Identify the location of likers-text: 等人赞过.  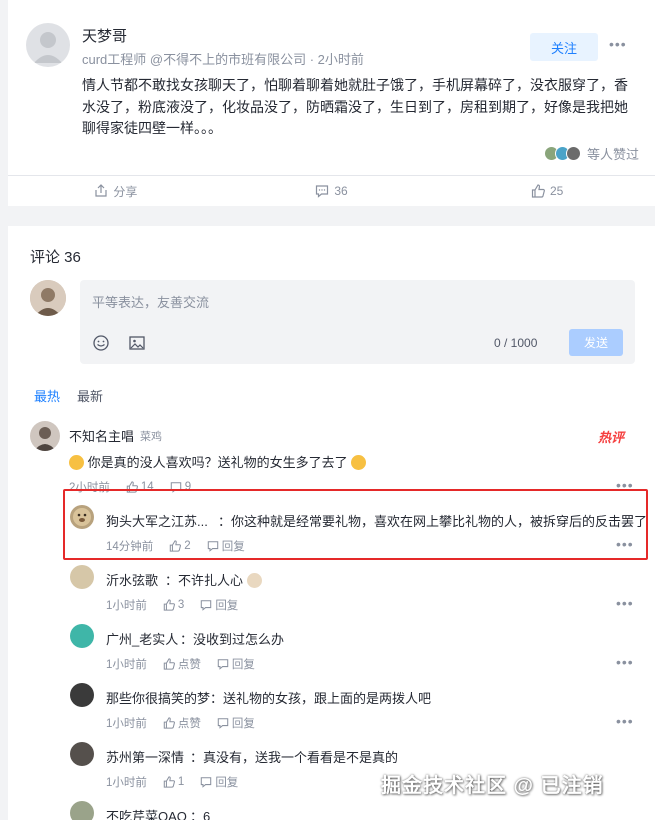
(612, 154).